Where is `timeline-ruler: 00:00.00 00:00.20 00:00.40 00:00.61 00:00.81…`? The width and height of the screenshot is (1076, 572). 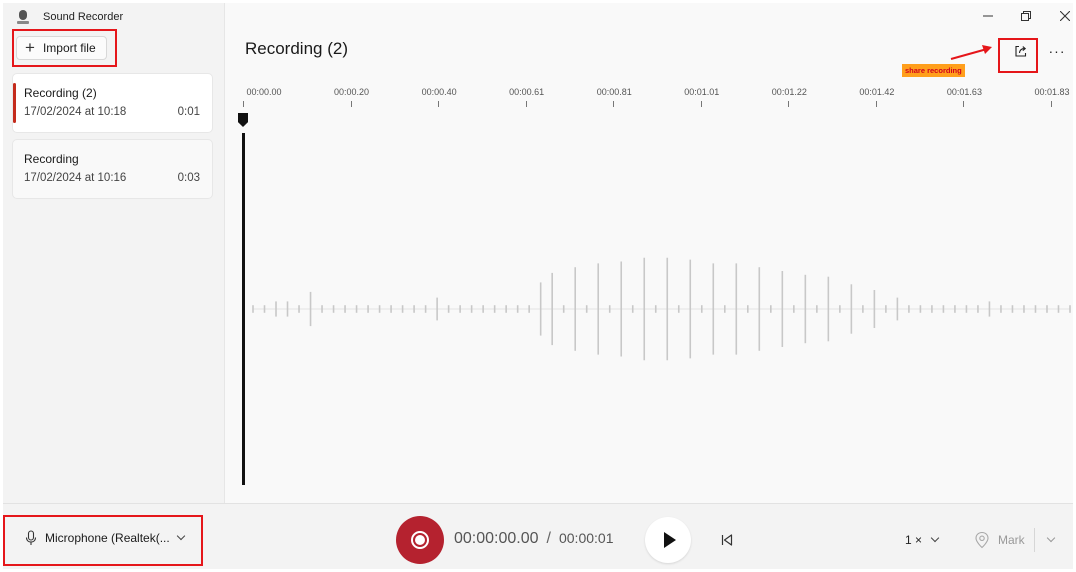
timeline-ruler: 00:00.00 00:00.20 00:00.40 00:00.61 00:00.81… is located at coordinates (649, 97).